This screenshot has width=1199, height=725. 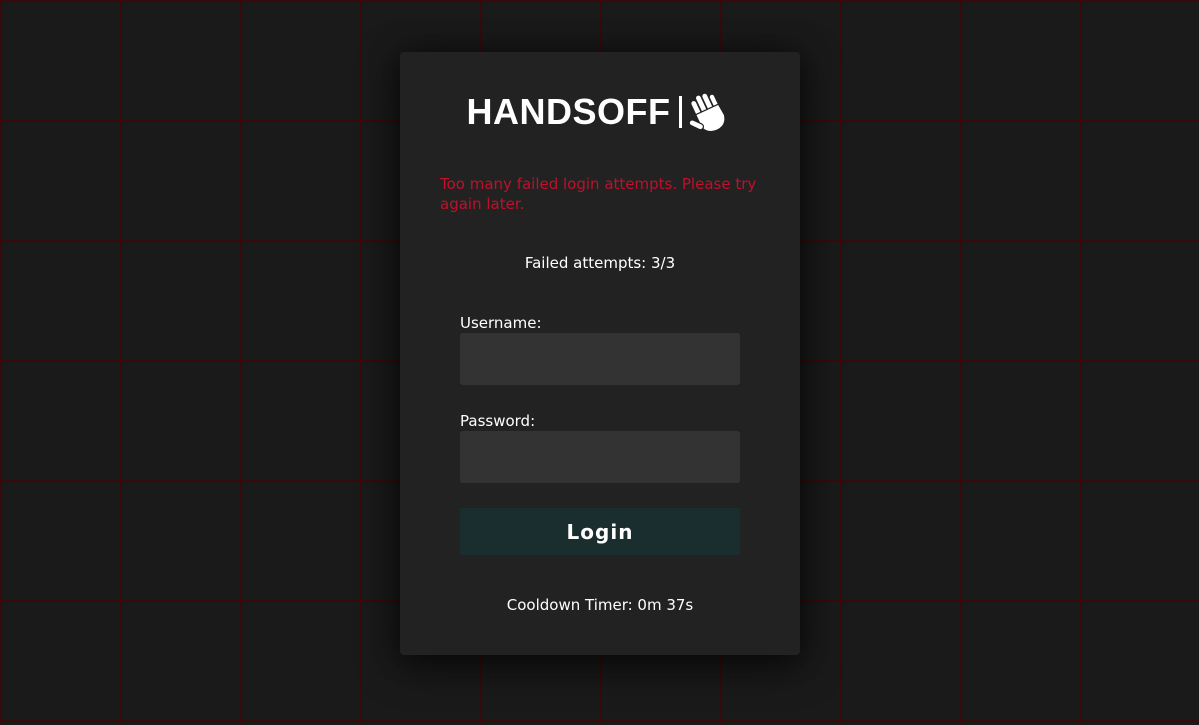 I want to click on username-input, so click(x=600, y=359).